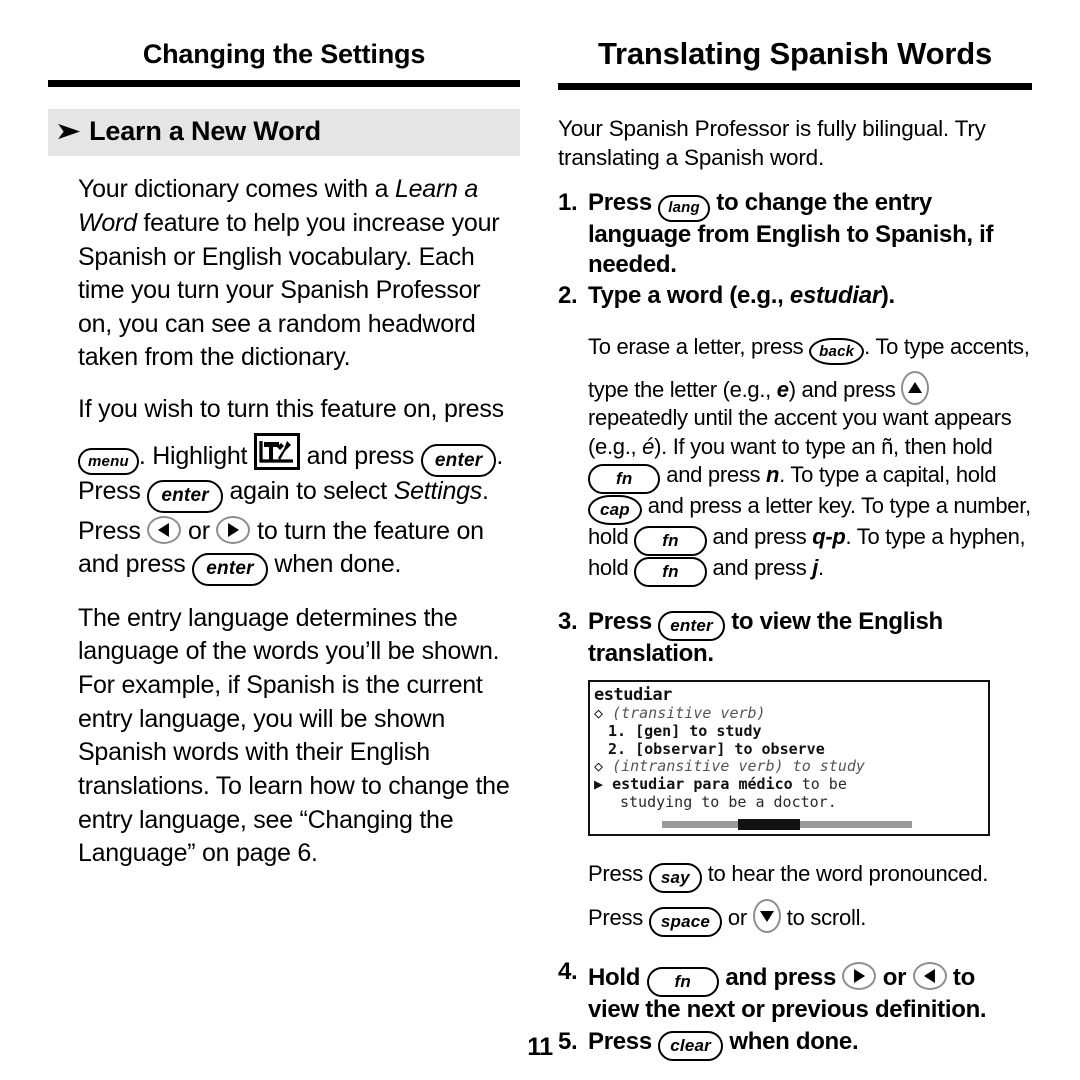  Describe the element at coordinates (728, 801) in the screenshot. I see `lcd-line-7: studying to be a doctor.` at that location.